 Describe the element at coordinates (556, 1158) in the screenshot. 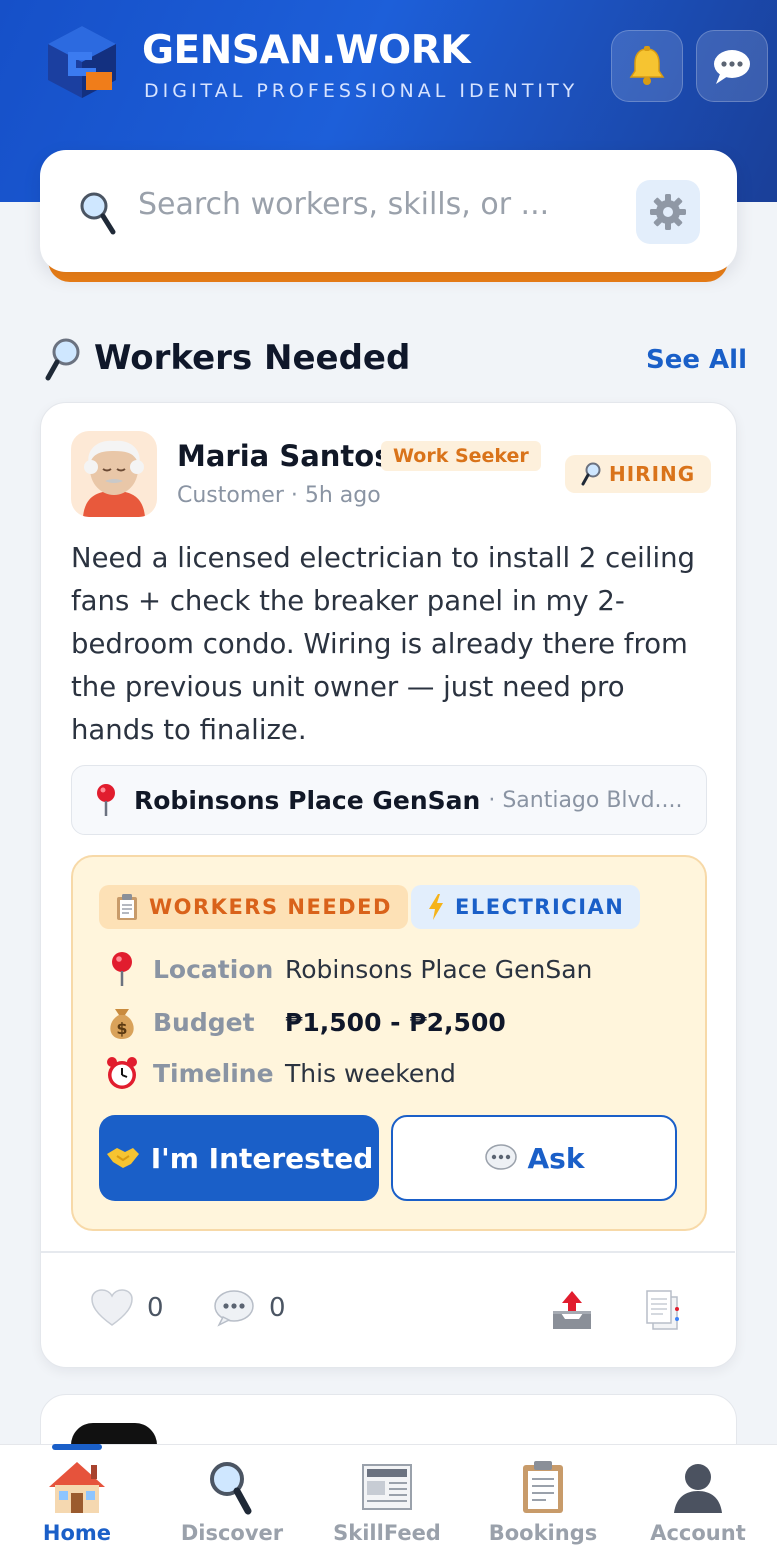

I see `ask-button-label: Ask` at that location.